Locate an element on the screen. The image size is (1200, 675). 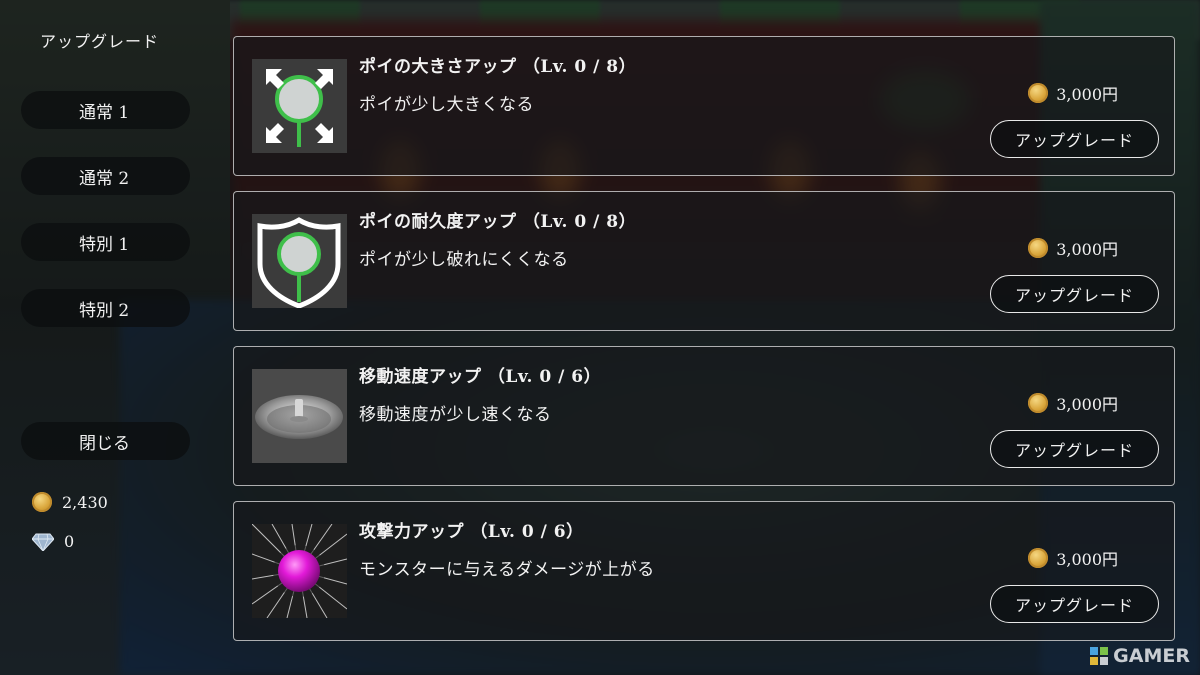
close-button: 閉じる is located at coordinates (105, 441).